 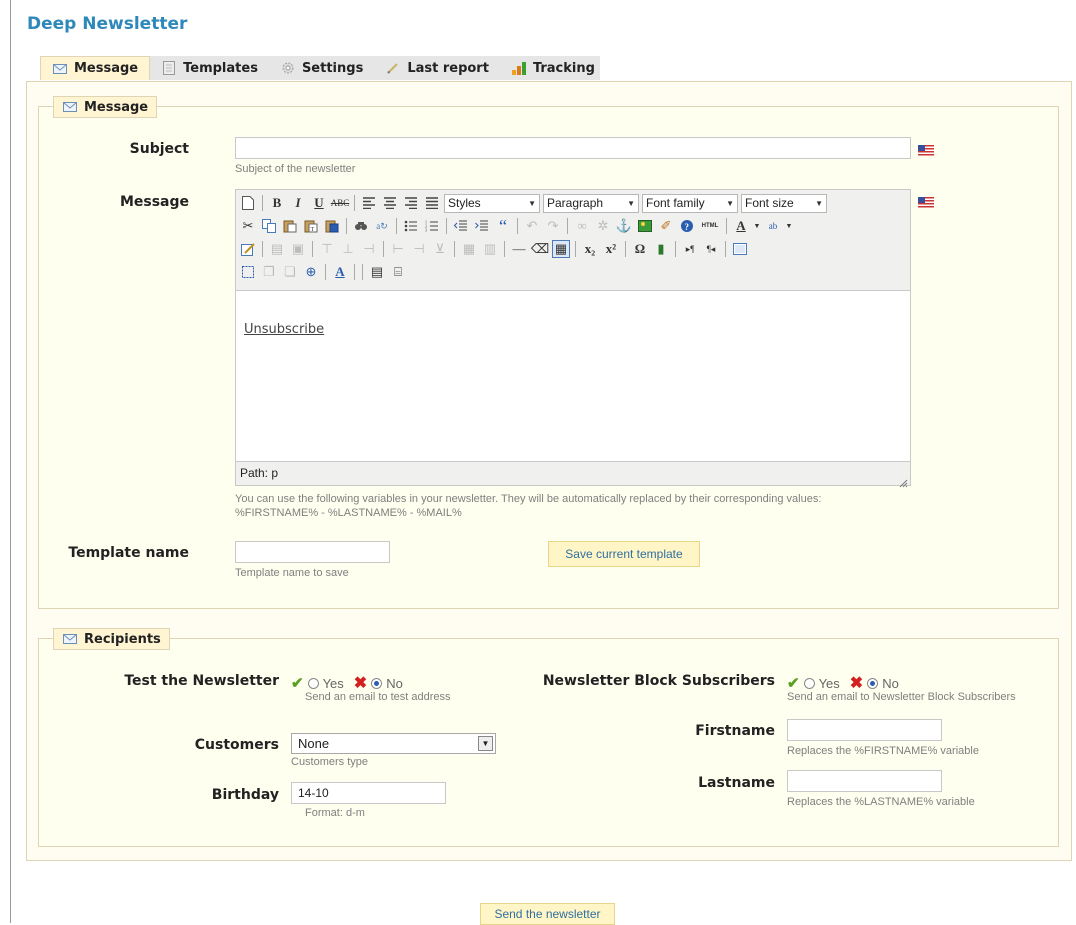 What do you see at coordinates (490, 249) in the screenshot?
I see `merge-cells-icon: ▥` at bounding box center [490, 249].